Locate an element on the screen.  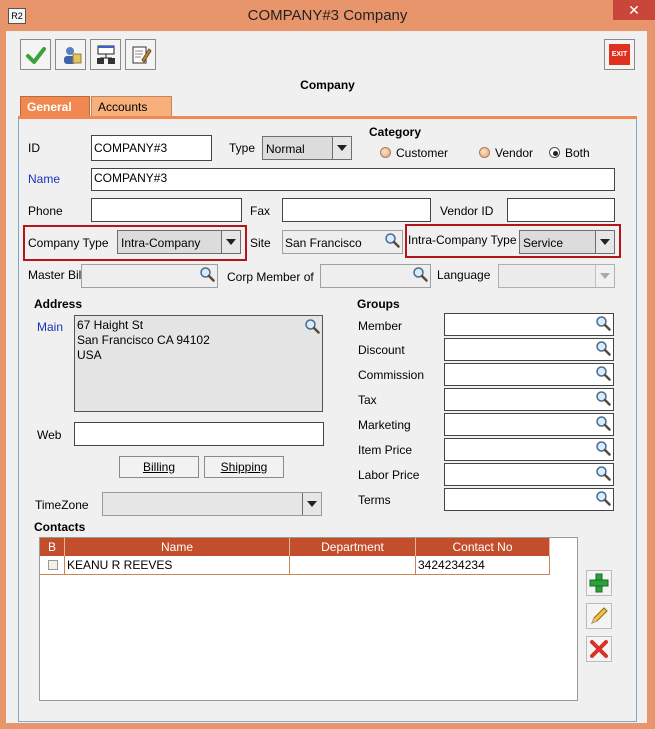
customer-radio is located at coordinates (385, 152).